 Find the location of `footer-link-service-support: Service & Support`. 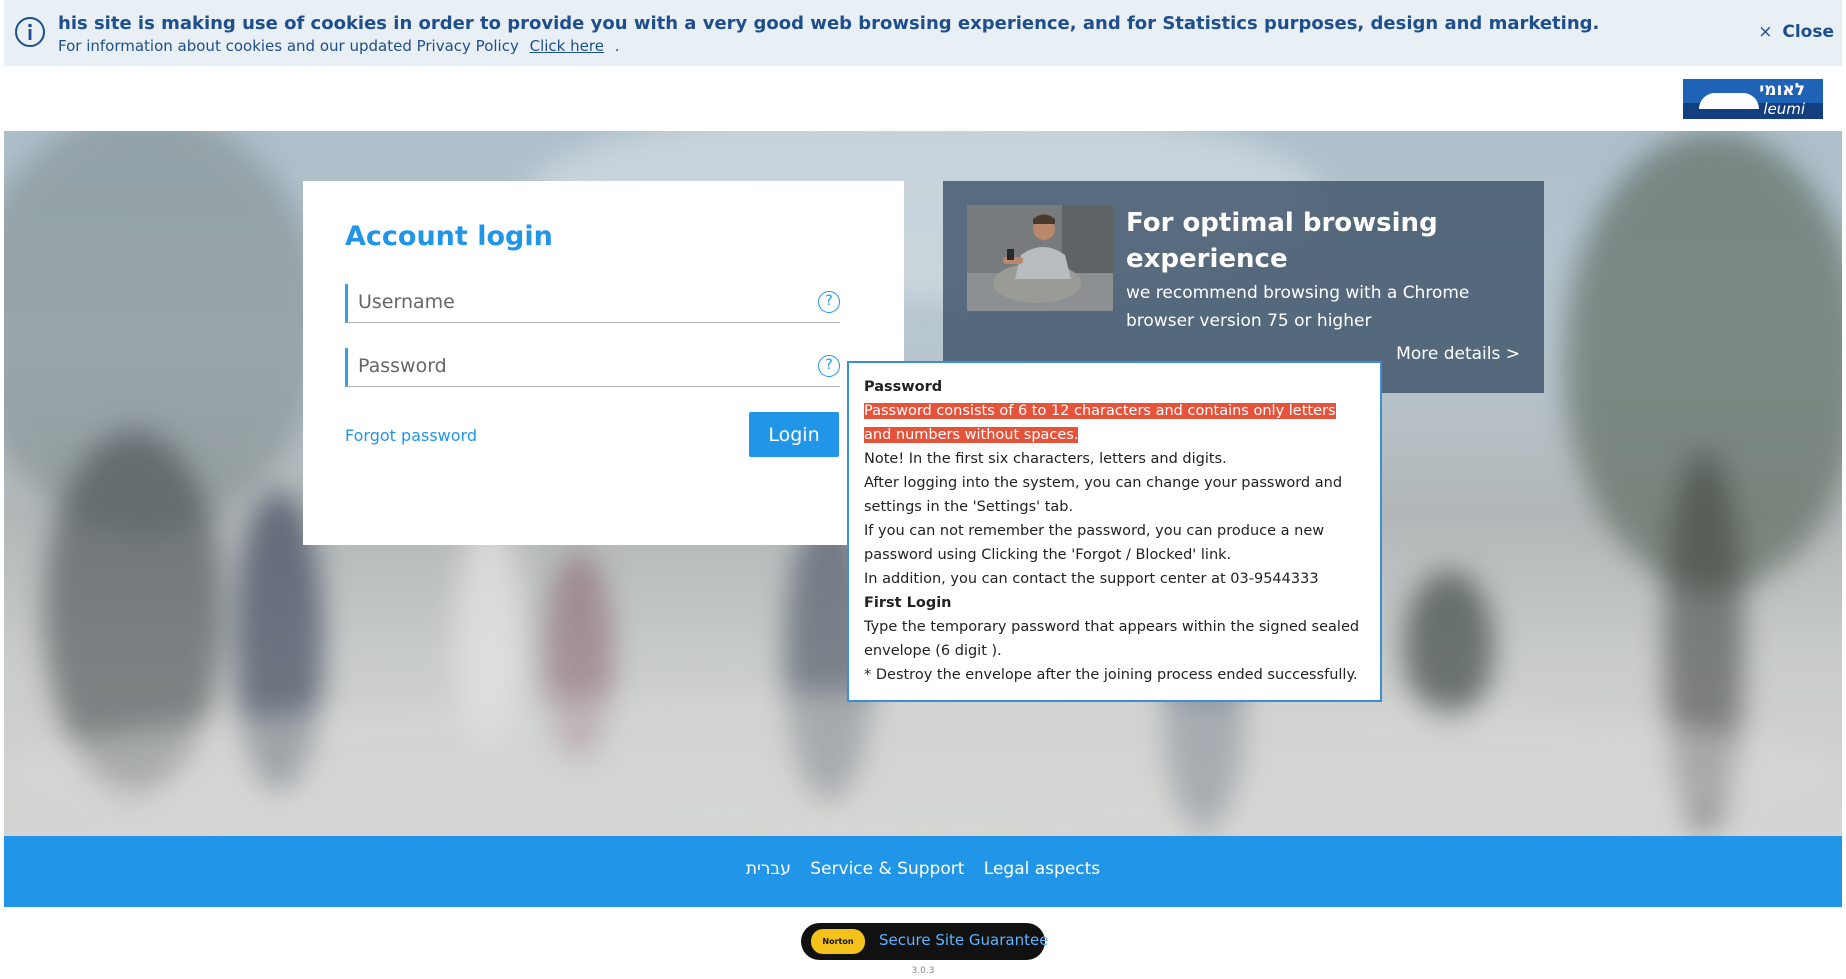

footer-link-service-support: Service & Support is located at coordinates (887, 869).